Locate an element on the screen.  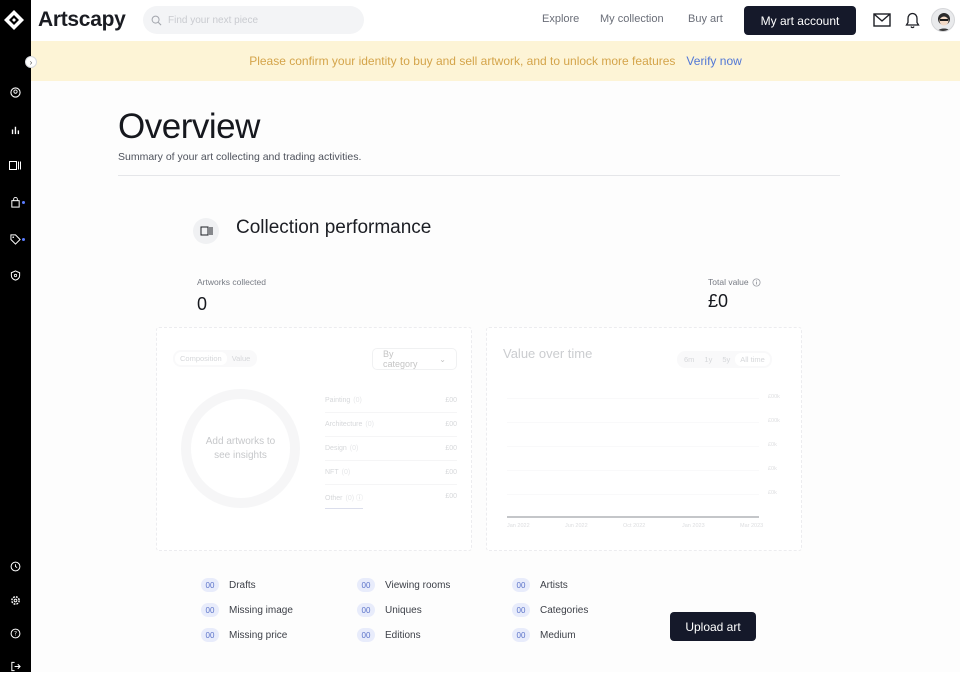
info-icon is located at coordinates (756, 282).